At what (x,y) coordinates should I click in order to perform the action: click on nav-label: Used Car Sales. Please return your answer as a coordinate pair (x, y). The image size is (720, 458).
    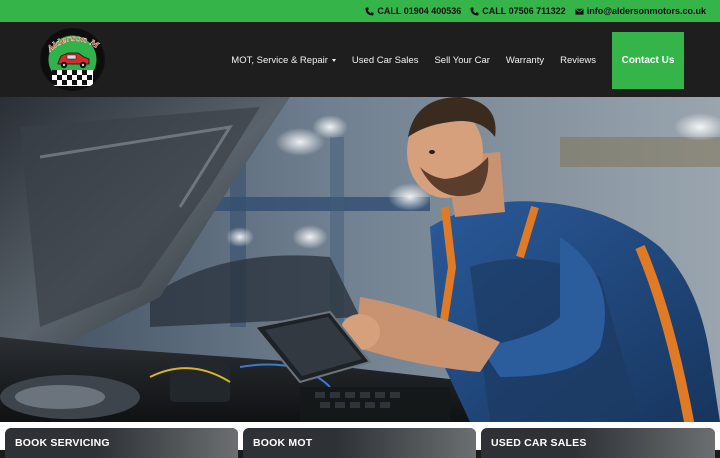
    Looking at the image, I should click on (385, 60).